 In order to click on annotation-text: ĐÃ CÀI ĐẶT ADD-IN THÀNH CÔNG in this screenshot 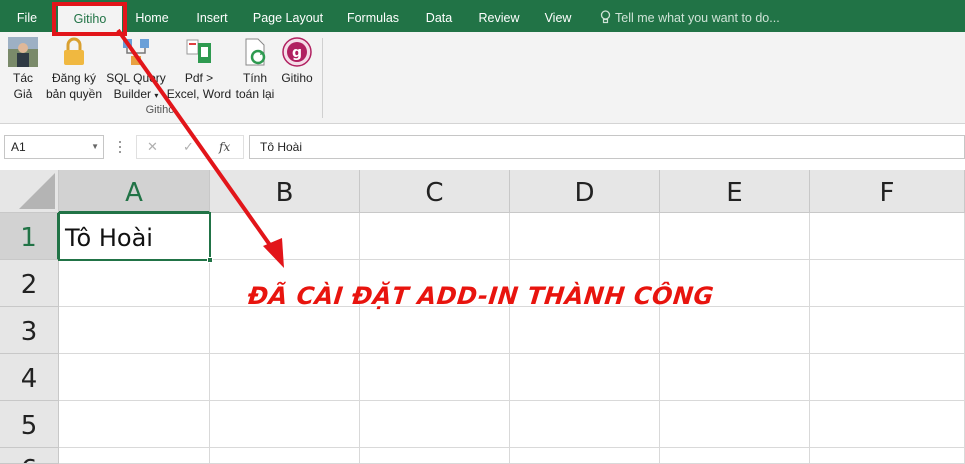, I will do `click(481, 296)`.